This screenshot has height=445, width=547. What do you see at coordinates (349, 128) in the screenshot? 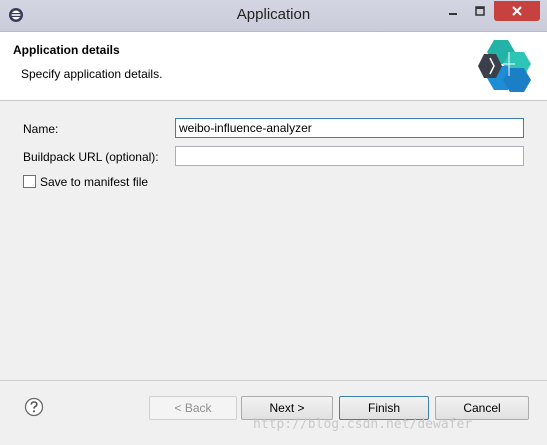
I see `name-input` at bounding box center [349, 128].